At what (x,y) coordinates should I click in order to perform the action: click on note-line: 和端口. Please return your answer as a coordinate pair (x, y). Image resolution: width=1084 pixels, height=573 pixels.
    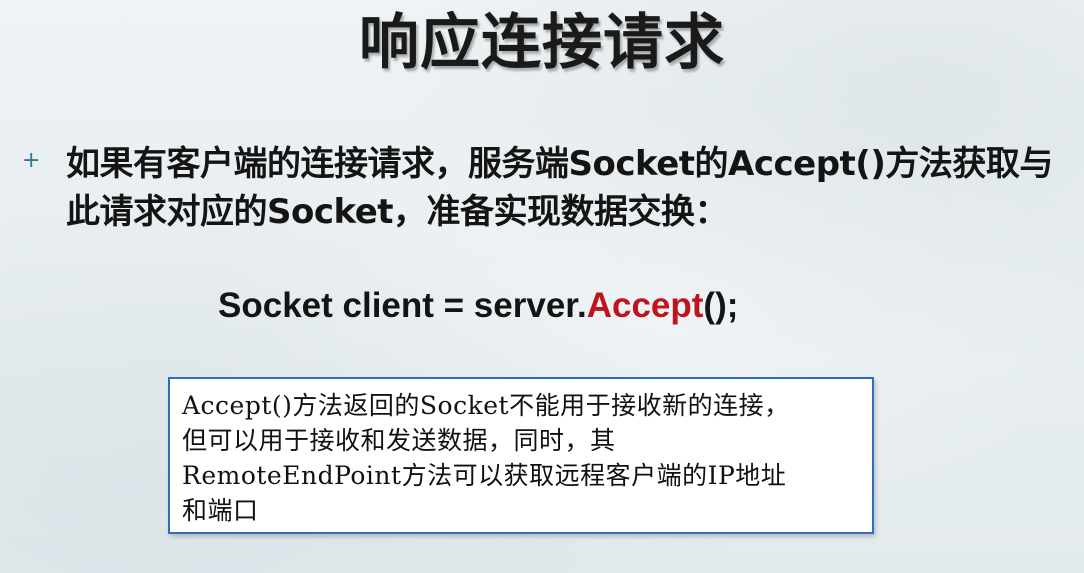
    Looking at the image, I should click on (220, 510).